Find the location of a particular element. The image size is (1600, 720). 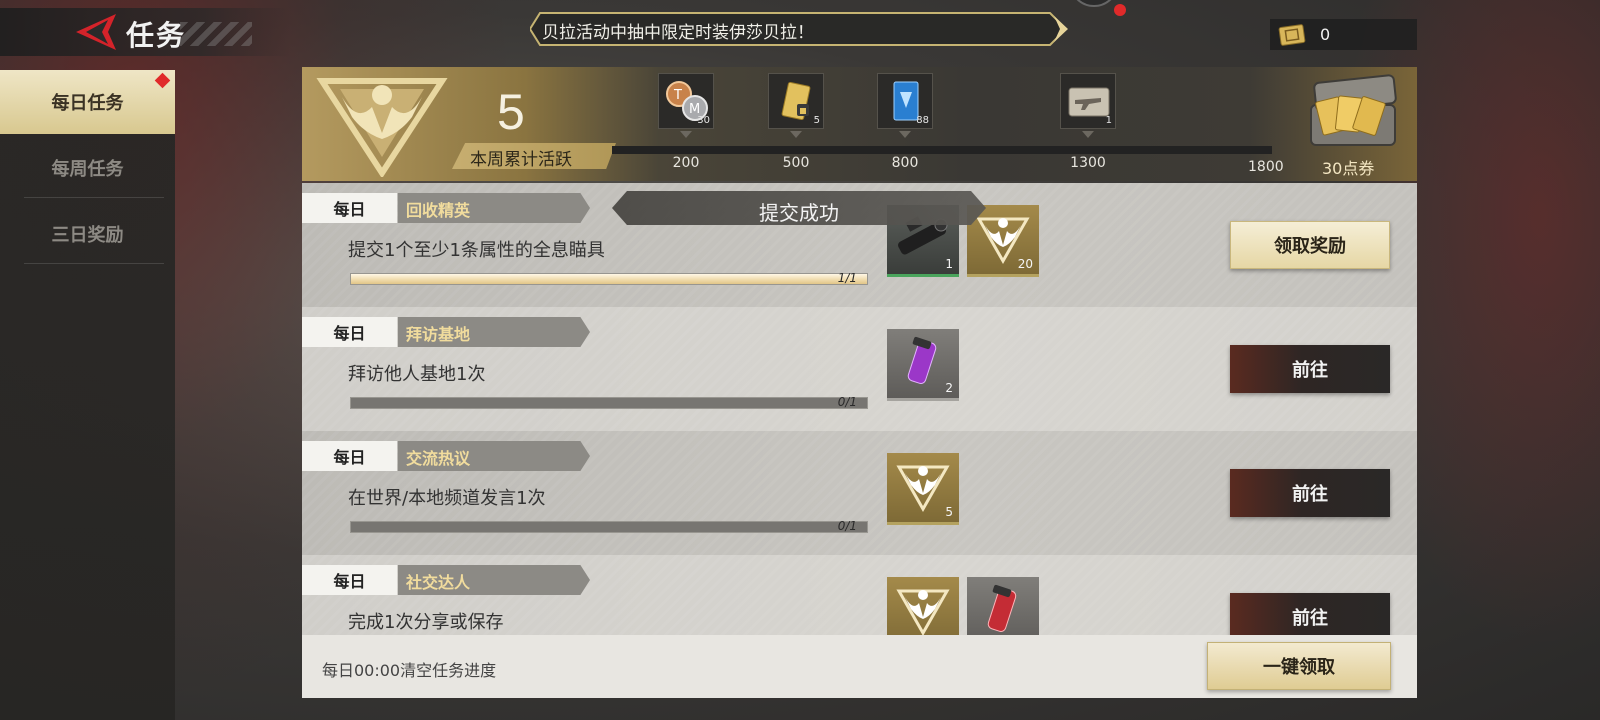

footer-bar: 每日00:00清空任务进度 一键领取 is located at coordinates (859, 666).